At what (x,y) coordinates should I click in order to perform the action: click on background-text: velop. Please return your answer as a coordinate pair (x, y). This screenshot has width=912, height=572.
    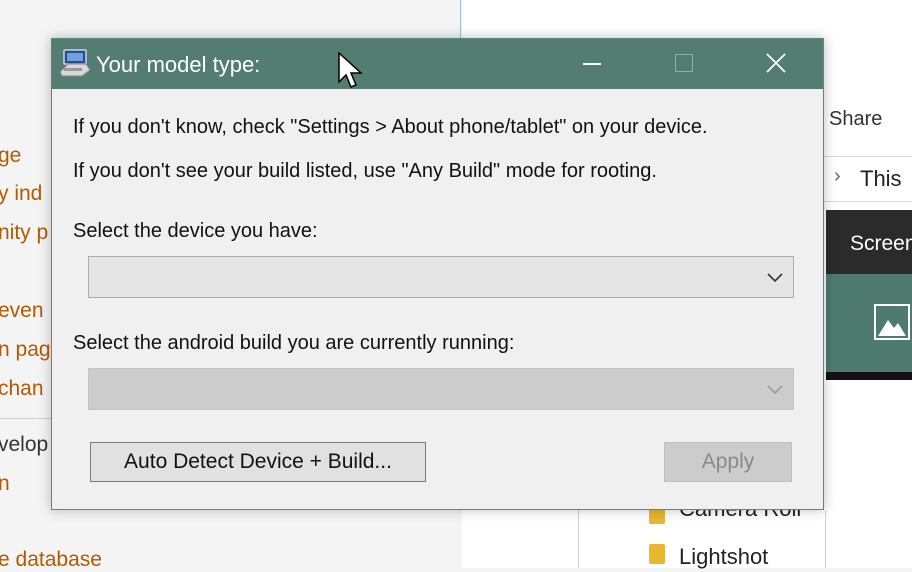
    Looking at the image, I should click on (24, 444).